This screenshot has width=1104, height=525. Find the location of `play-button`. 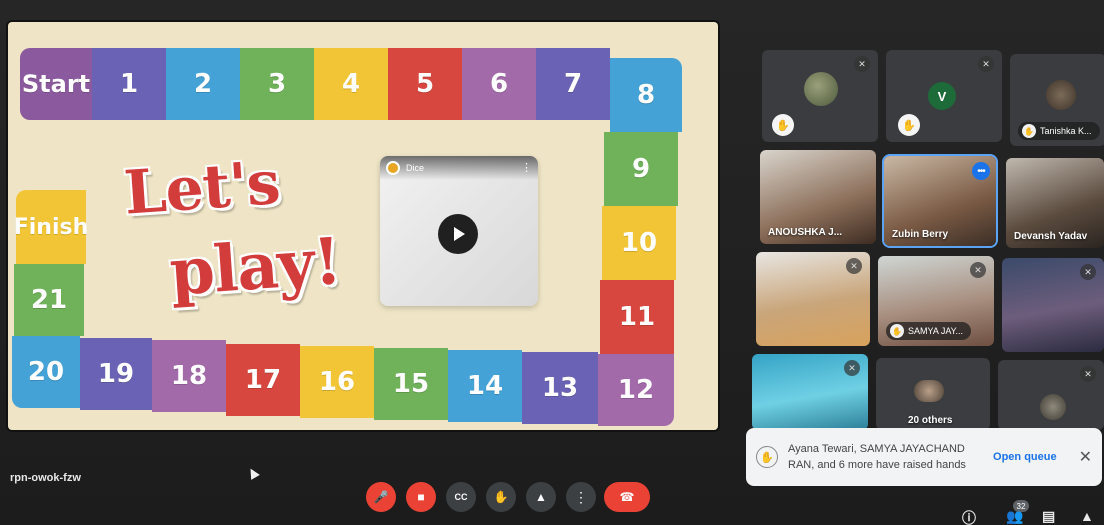

play-button is located at coordinates (458, 234).